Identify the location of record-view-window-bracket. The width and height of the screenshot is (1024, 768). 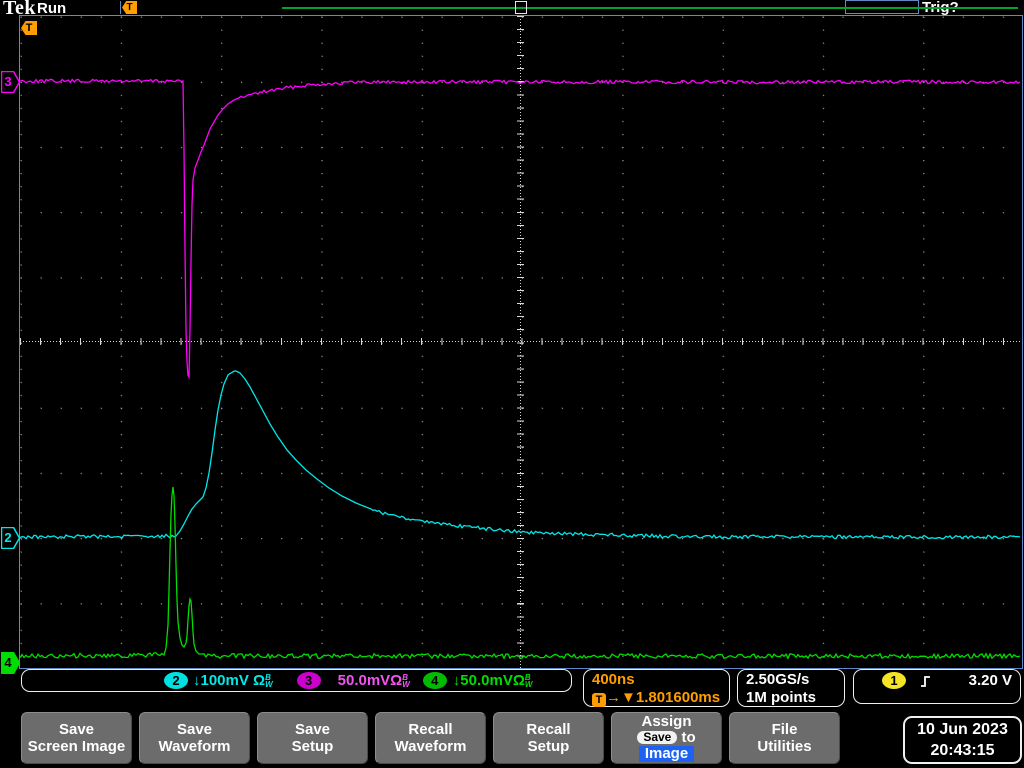
(521, 7).